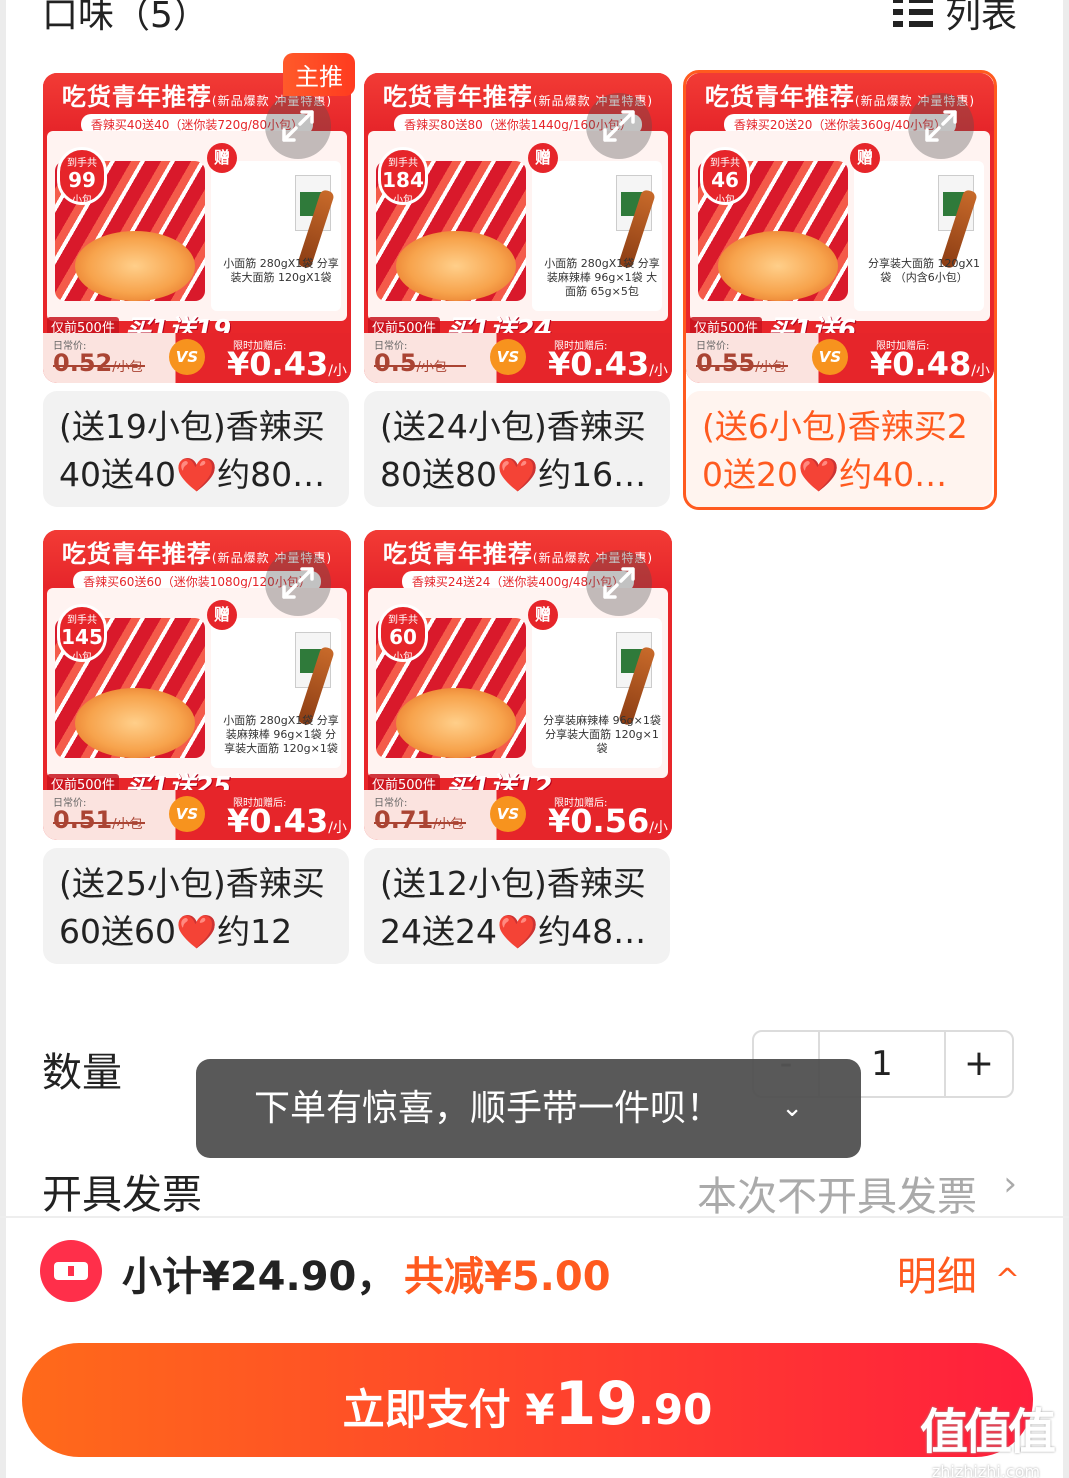 The height and width of the screenshot is (1478, 1069). I want to click on price-compare: 日常价:0.55/小包VS限时加赠后:¥0.48/小包, so click(840, 358).